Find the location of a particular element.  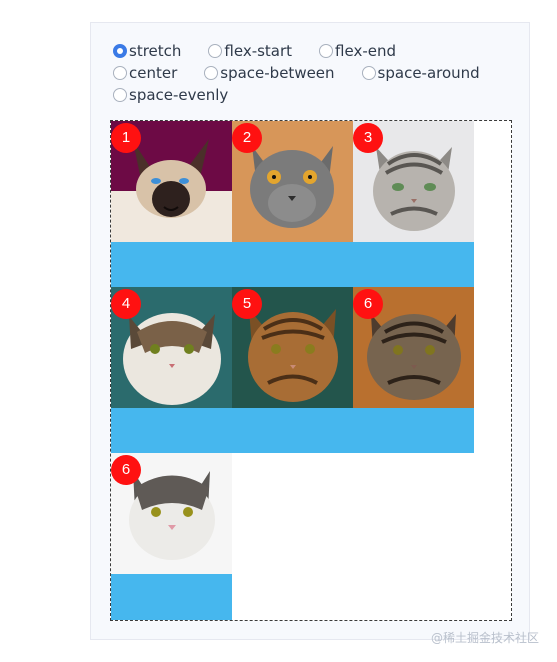

radio-label: flex-start is located at coordinates (258, 51).